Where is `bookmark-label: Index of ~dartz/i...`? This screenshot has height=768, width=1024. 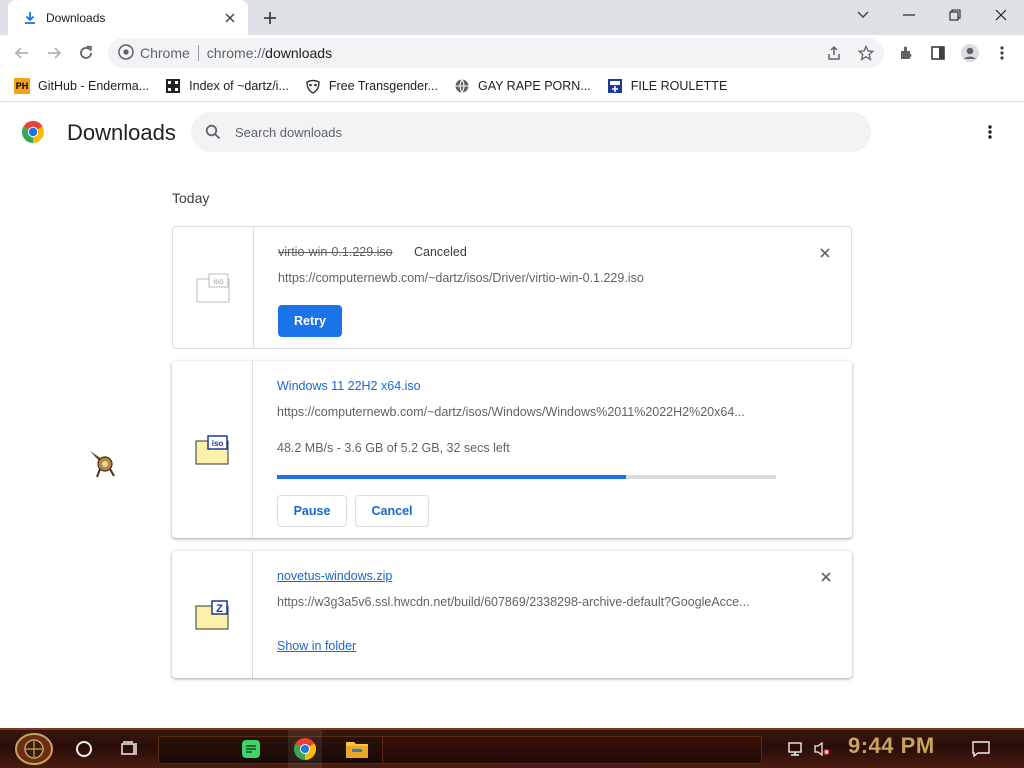
bookmark-label: Index of ~dartz/i... is located at coordinates (239, 86).